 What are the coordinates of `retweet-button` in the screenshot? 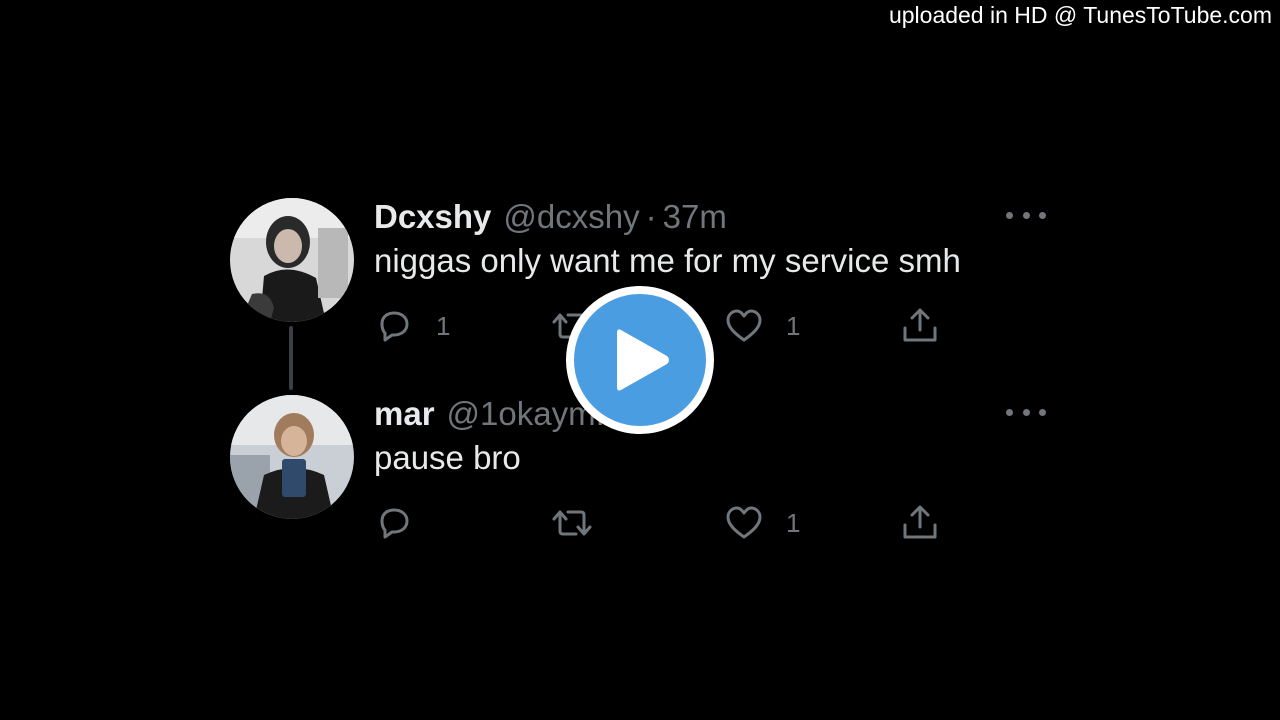 It's located at (572, 523).